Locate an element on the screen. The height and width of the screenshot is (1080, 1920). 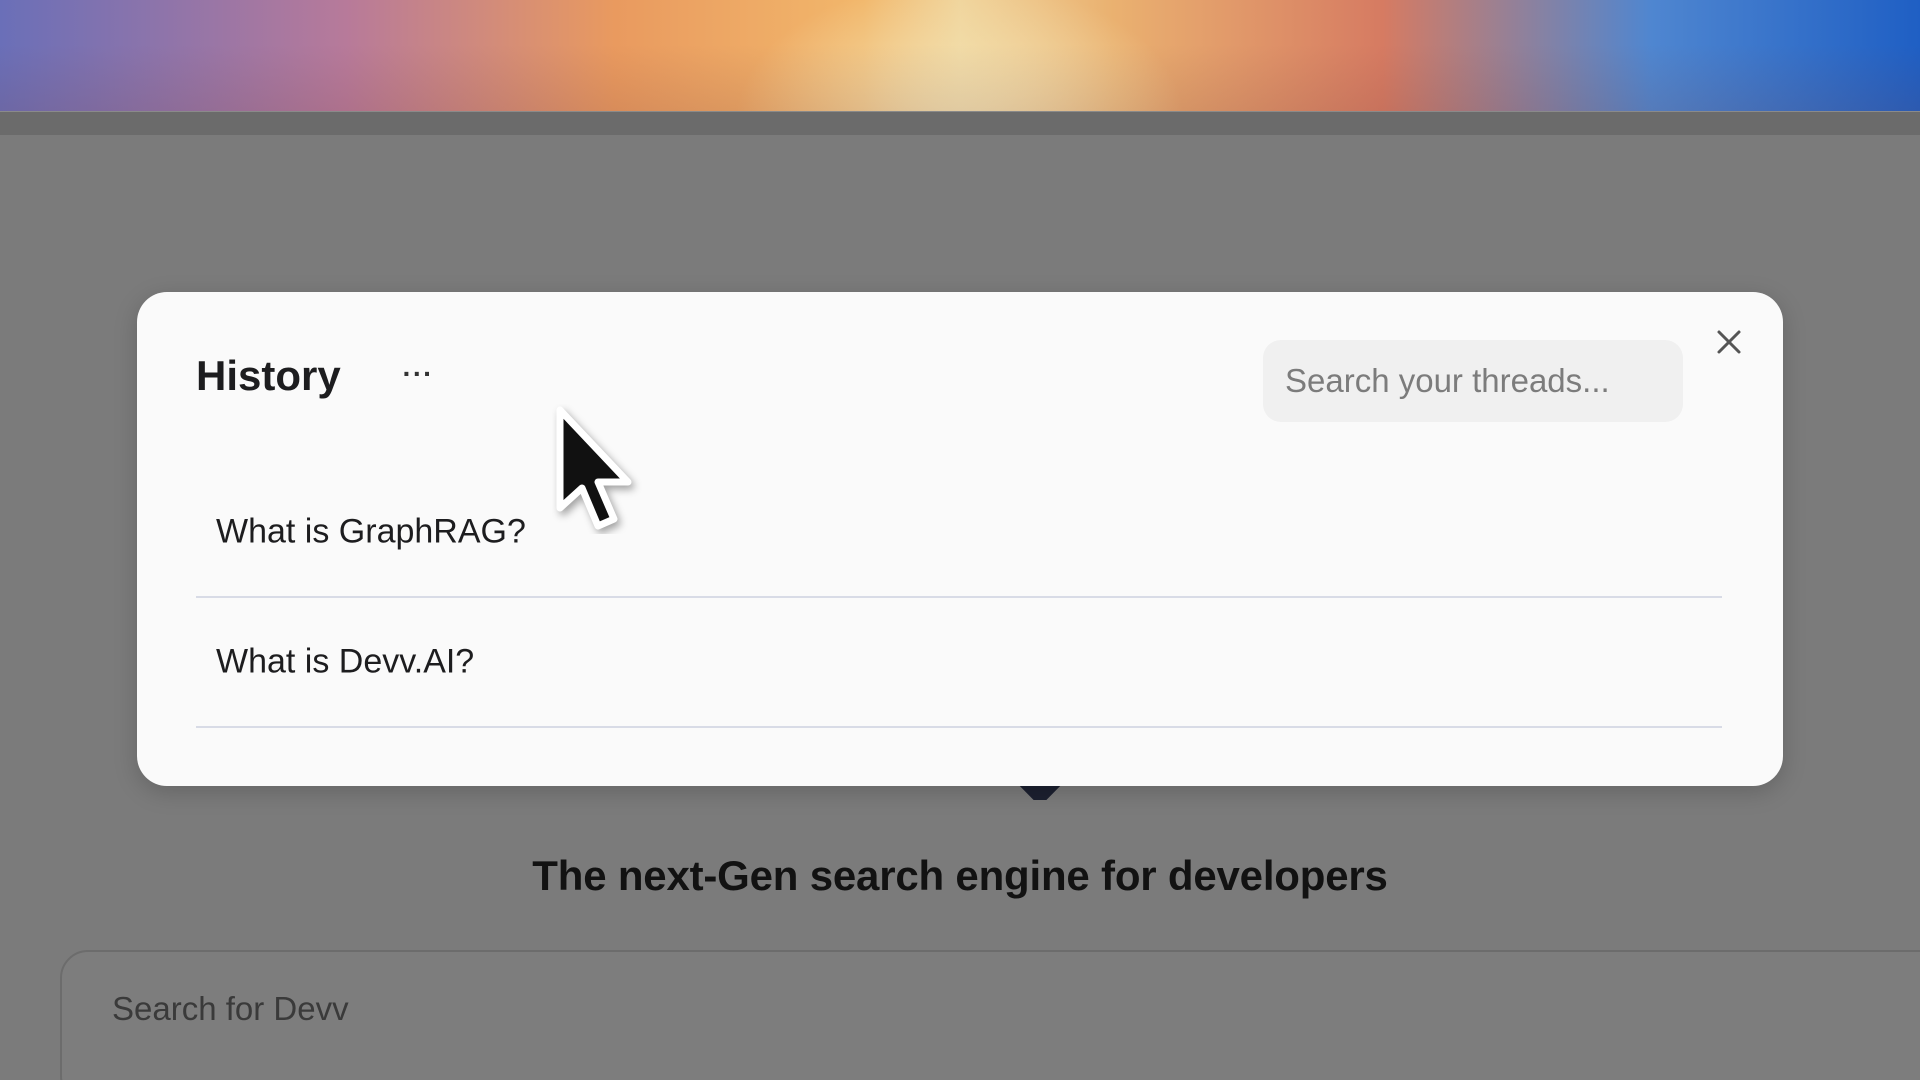
thread-item: What is Devv.AI? is located at coordinates (959, 663).